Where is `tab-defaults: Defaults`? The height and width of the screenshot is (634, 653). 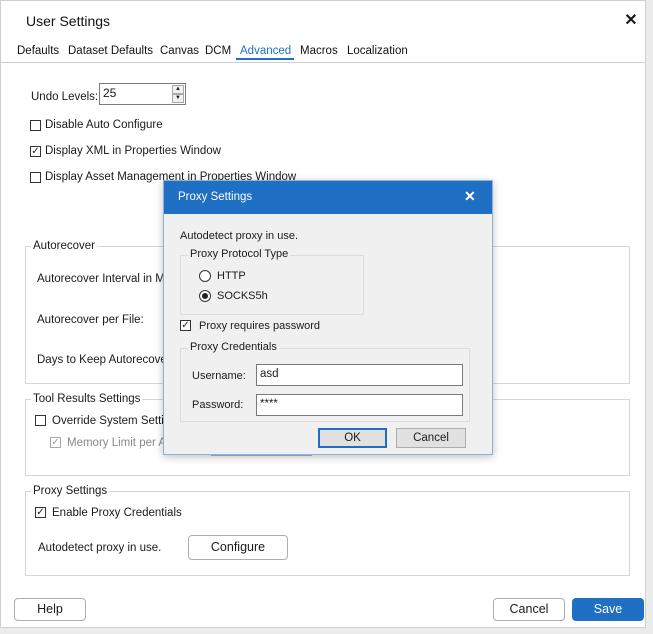
tab-defaults: Defaults is located at coordinates (38, 51).